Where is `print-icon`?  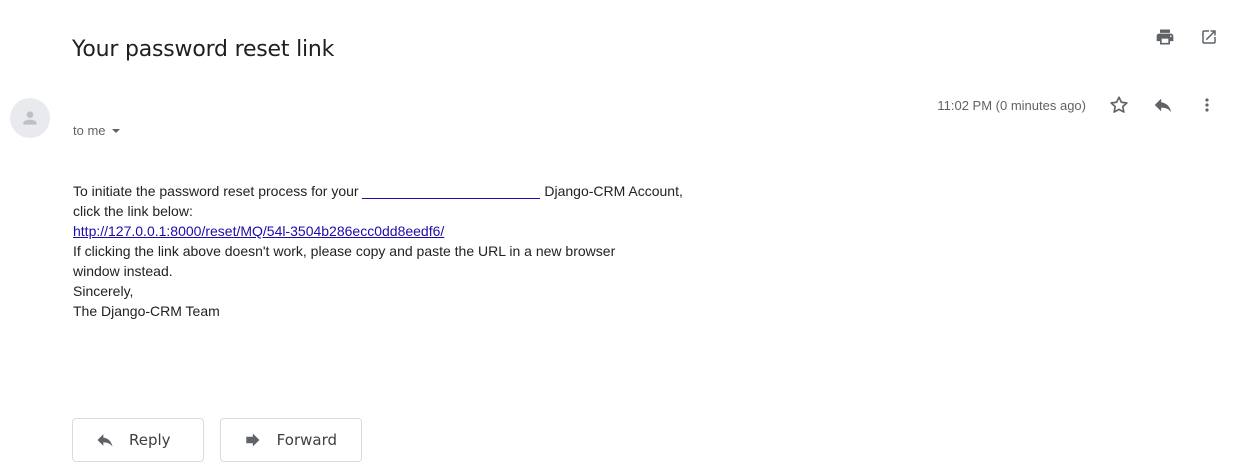
print-icon is located at coordinates (1165, 37).